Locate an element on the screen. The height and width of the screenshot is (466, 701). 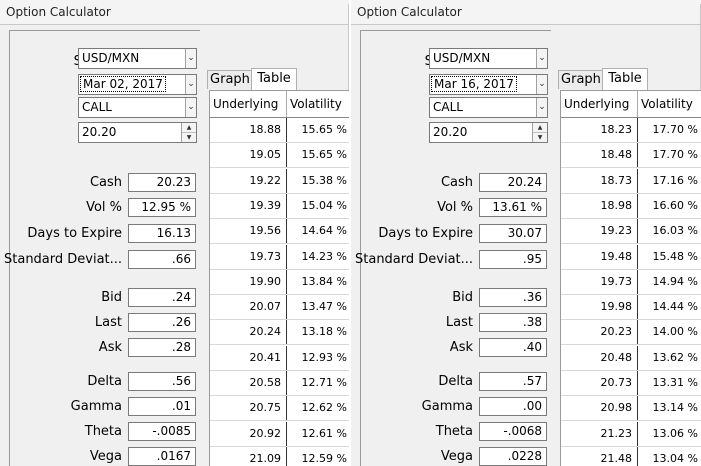
table-row: 20.92 12.61 % is located at coordinates (279, 434).